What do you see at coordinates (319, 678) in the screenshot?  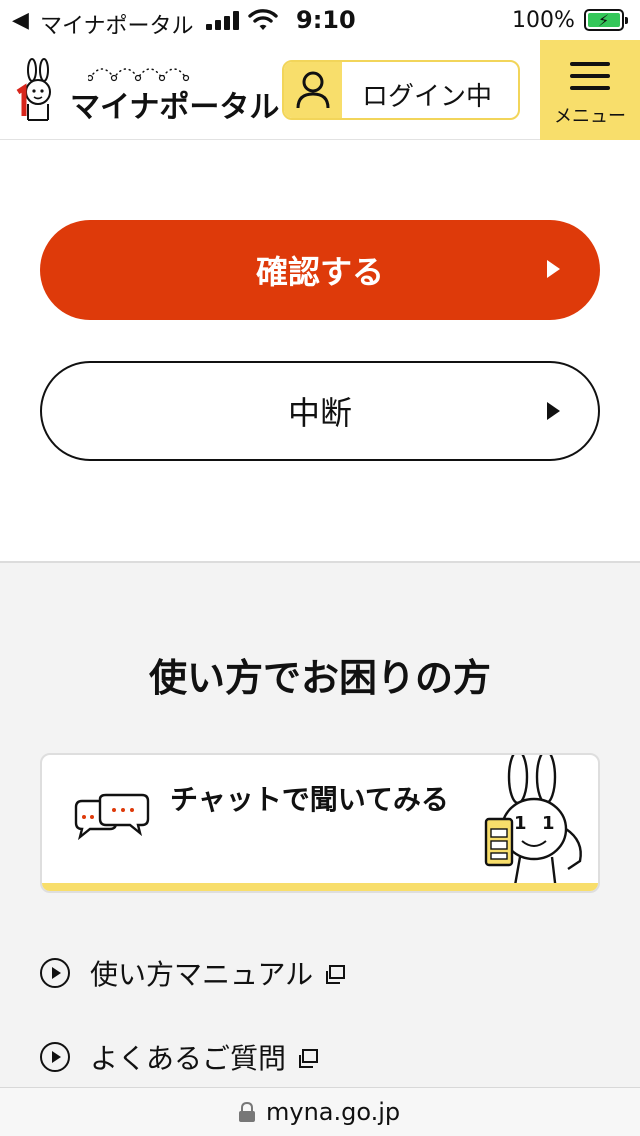 I see `help-section-title: 使い方でお困りの方` at bounding box center [319, 678].